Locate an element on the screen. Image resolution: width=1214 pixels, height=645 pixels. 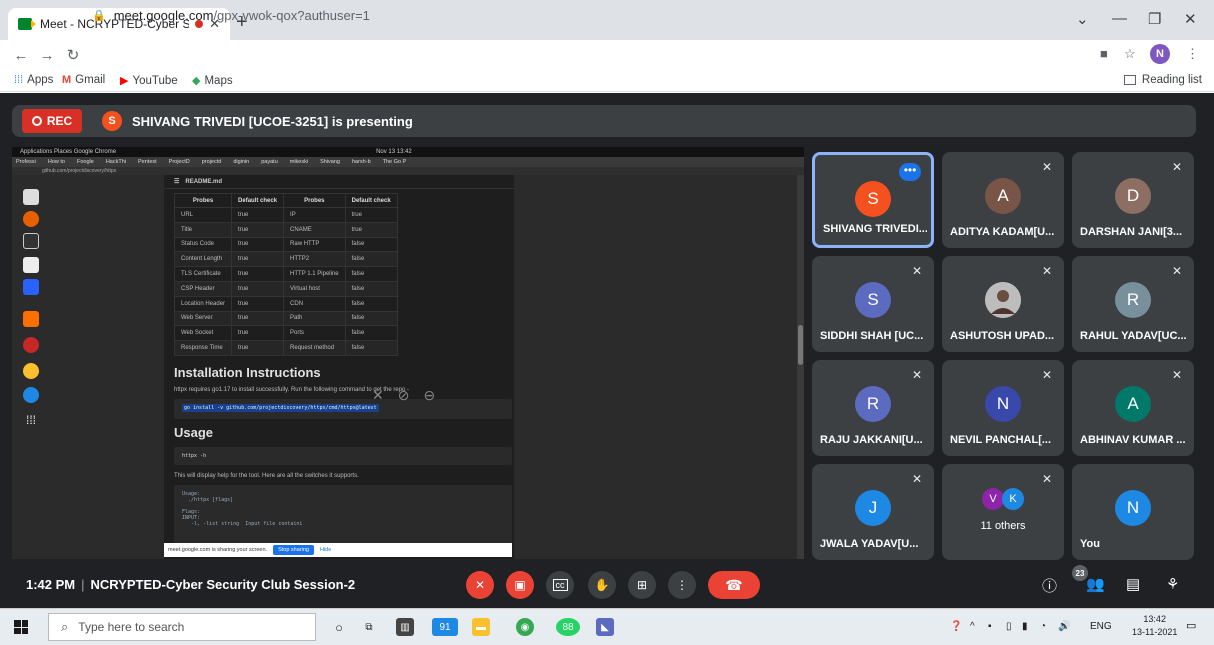
window-close-icon: ✕ is located at coordinates (1190, 19).